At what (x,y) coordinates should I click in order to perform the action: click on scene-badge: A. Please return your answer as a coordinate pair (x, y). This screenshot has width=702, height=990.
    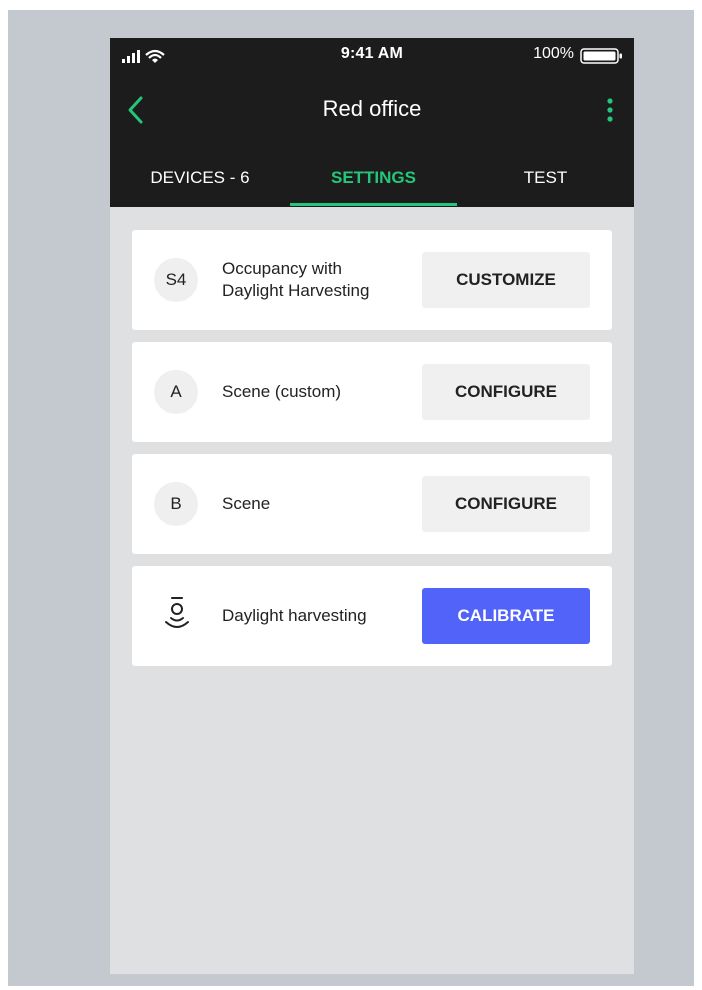
    Looking at the image, I should click on (176, 392).